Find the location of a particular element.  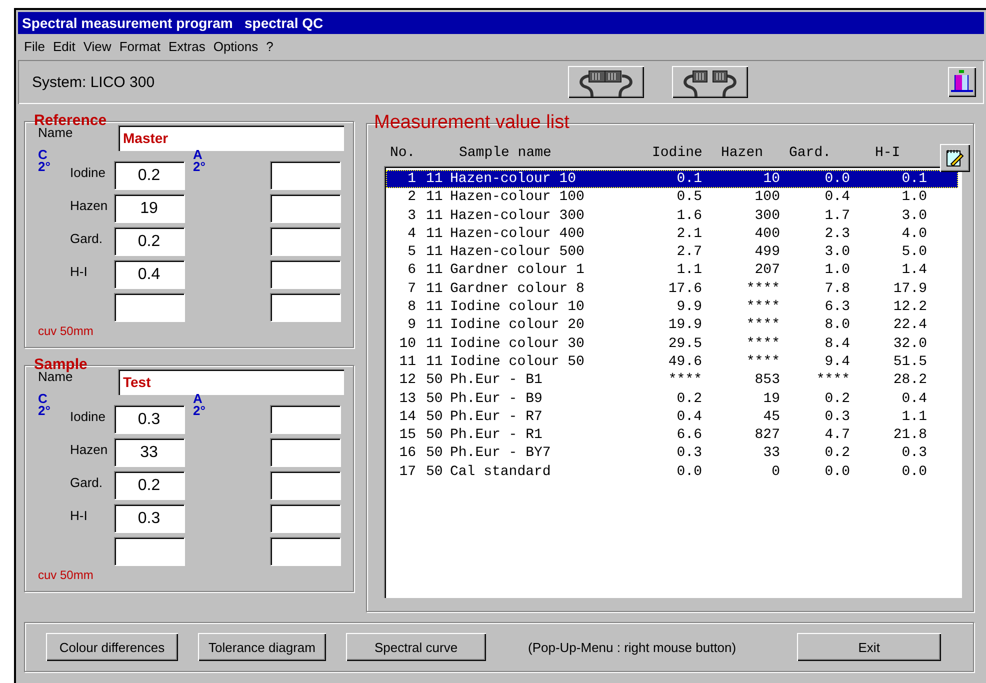

table-cell-text: 17.6 is located at coordinates (684, 289).